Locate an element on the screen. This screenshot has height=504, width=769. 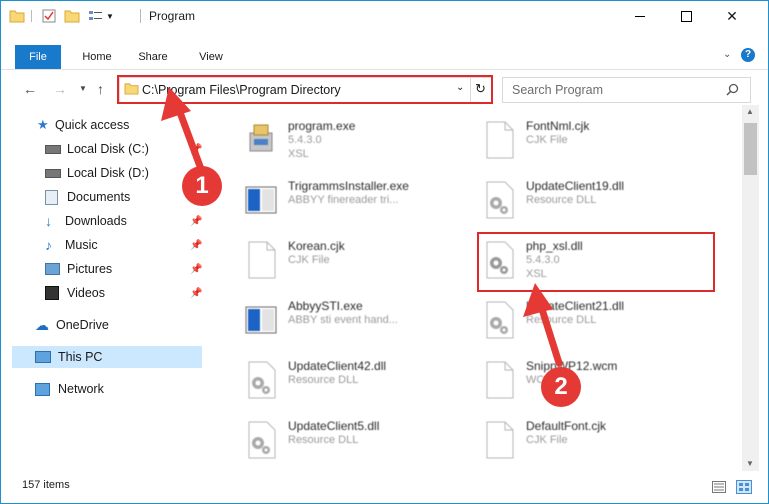
step-1-badge: 1 is located at coordinates (202, 186).